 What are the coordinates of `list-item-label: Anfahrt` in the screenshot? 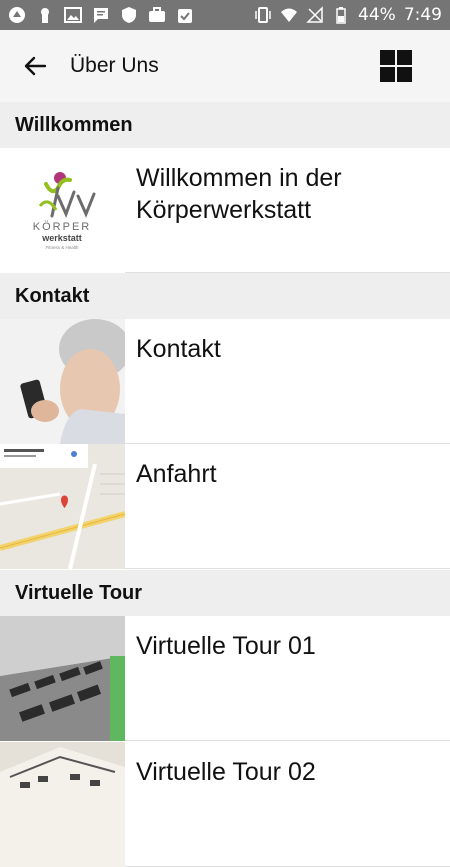 It's located at (176, 474).